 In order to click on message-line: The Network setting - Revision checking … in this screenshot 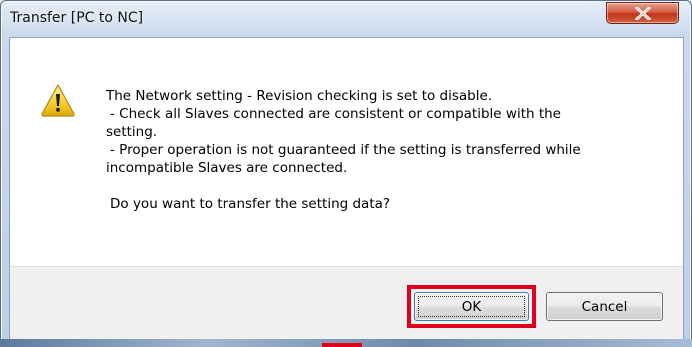, I will do `click(299, 96)`.